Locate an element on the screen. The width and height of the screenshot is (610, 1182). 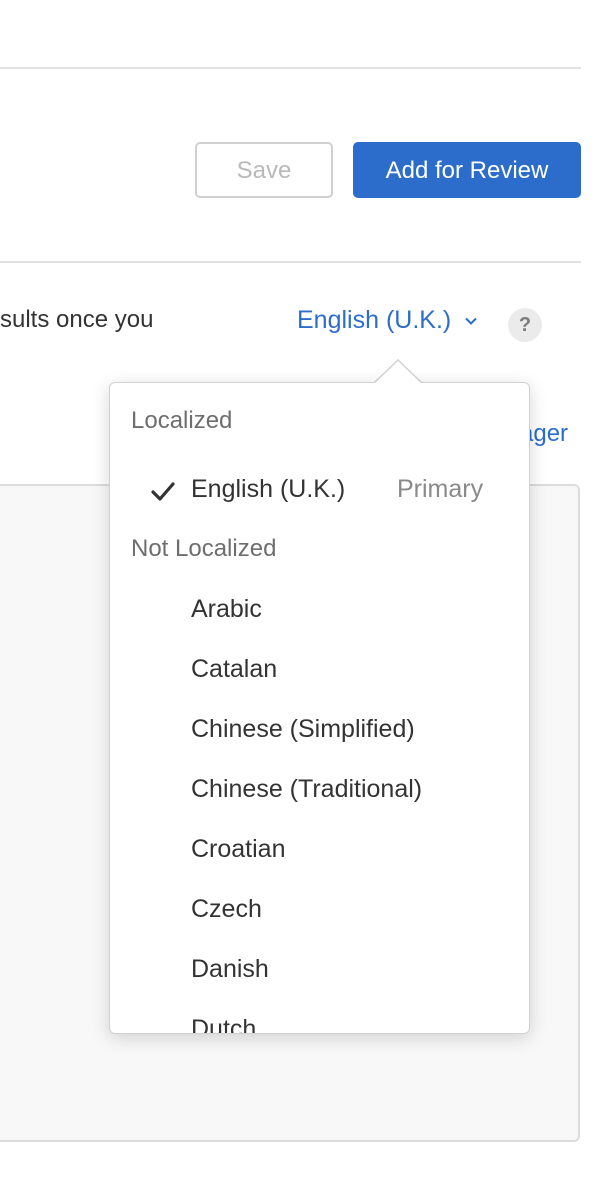
menu-item-label: Chinese (Traditional) is located at coordinates (307, 789).